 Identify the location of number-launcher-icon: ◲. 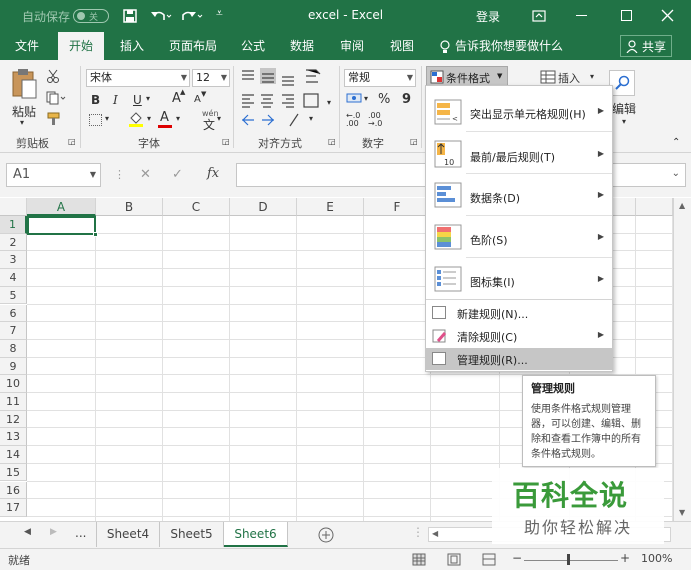
(414, 141).